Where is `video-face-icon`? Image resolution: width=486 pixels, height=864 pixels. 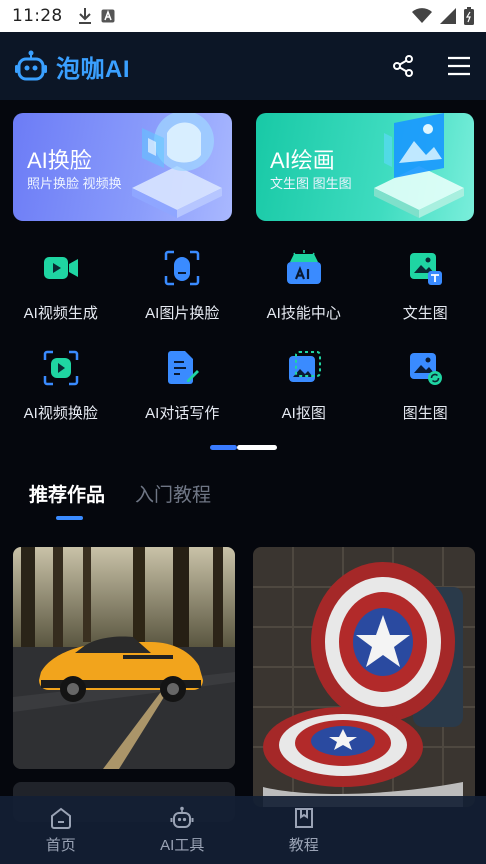 video-face-icon is located at coordinates (61, 368).